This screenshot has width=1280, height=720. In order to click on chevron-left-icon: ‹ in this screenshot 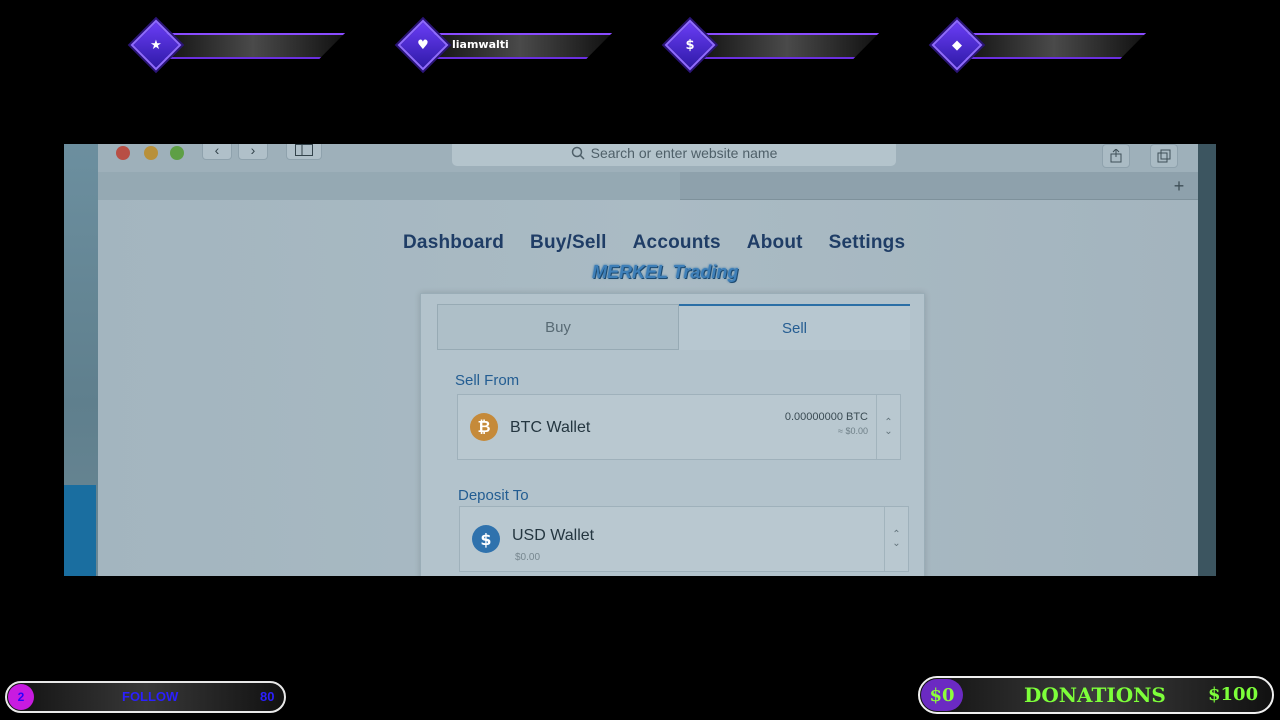, I will do `click(217, 151)`.